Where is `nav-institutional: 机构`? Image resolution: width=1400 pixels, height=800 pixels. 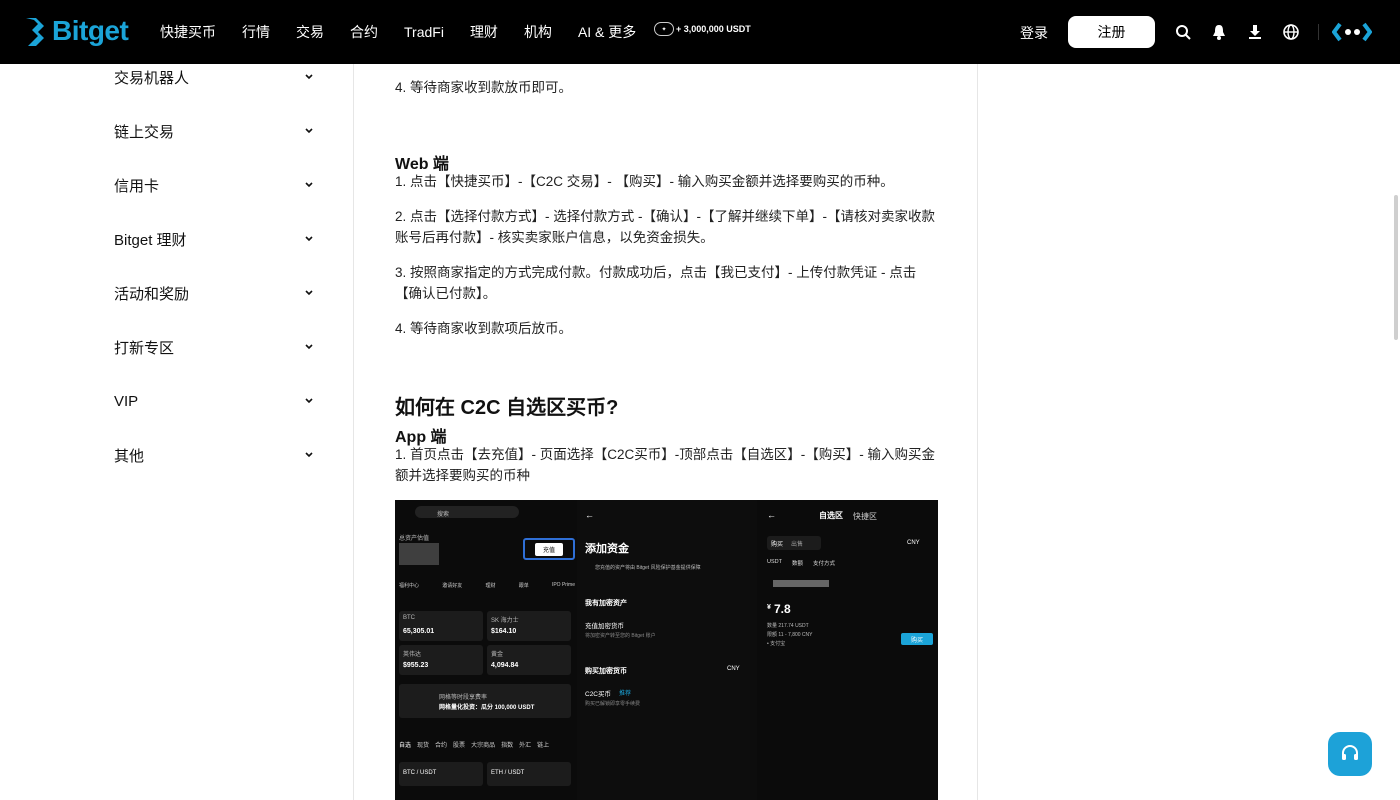 nav-institutional: 机构 is located at coordinates (538, 32).